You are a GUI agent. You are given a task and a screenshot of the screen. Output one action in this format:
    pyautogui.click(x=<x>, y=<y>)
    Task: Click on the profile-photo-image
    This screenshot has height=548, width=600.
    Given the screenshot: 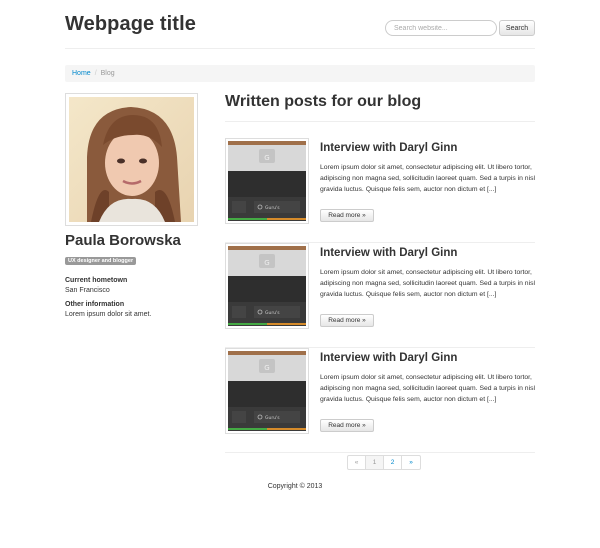 What is the action you would take?
    pyautogui.click(x=131, y=159)
    